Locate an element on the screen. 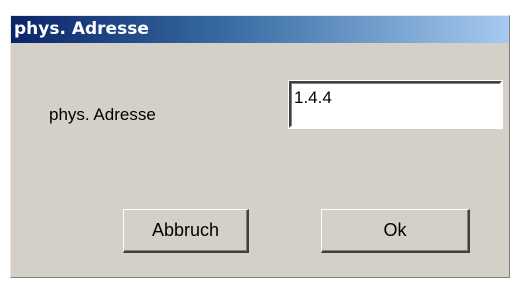  address-input-value: 1.4.4 is located at coordinates (313, 97).